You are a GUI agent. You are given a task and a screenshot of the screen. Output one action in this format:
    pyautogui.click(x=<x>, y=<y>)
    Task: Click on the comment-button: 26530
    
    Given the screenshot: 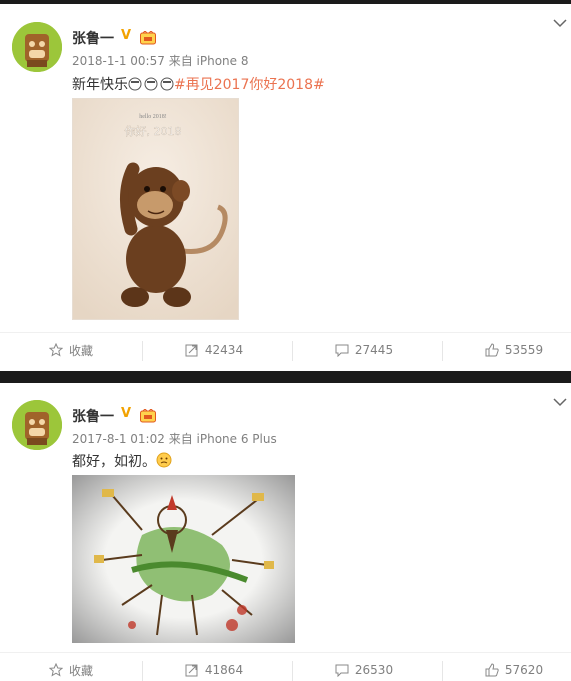 What is the action you would take?
    pyautogui.click(x=364, y=667)
    